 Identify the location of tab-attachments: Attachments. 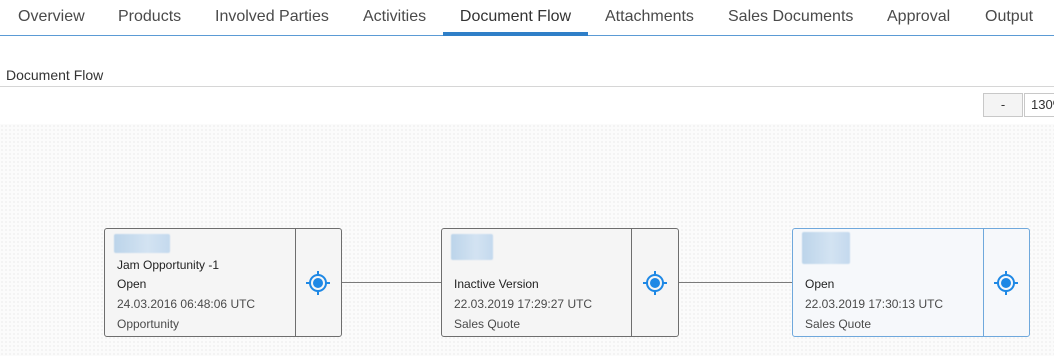
(649, 18).